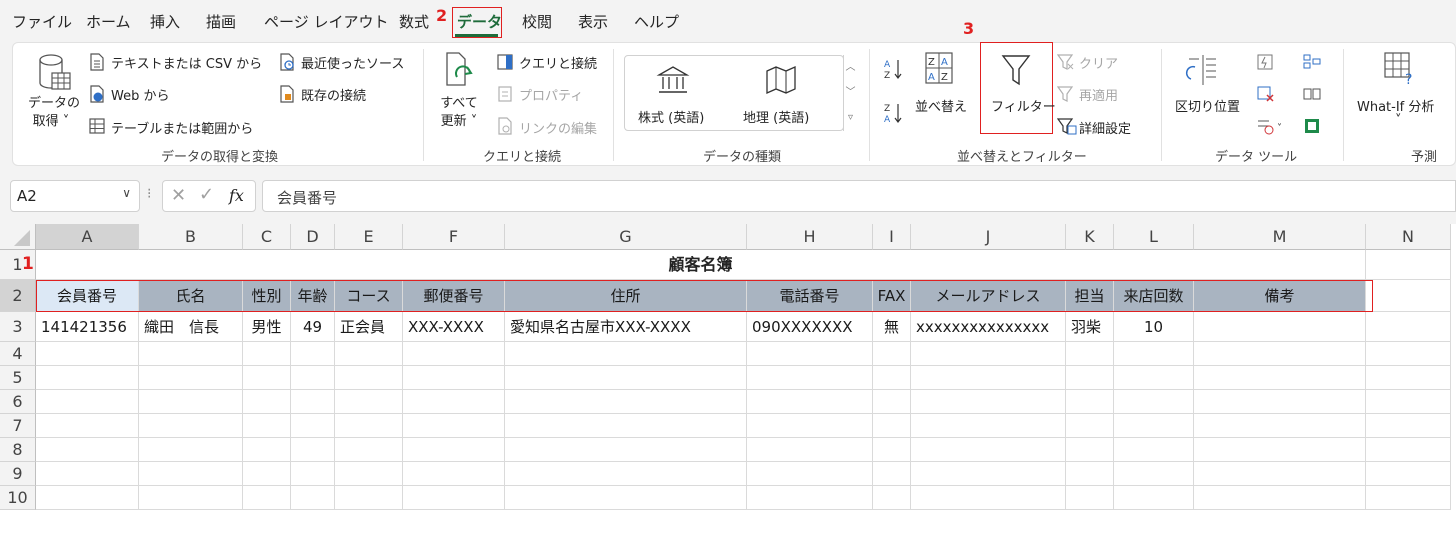 This screenshot has height=550, width=1456. What do you see at coordinates (850, 67) in the screenshot?
I see `gallery-up-icon: ︿` at bounding box center [850, 67].